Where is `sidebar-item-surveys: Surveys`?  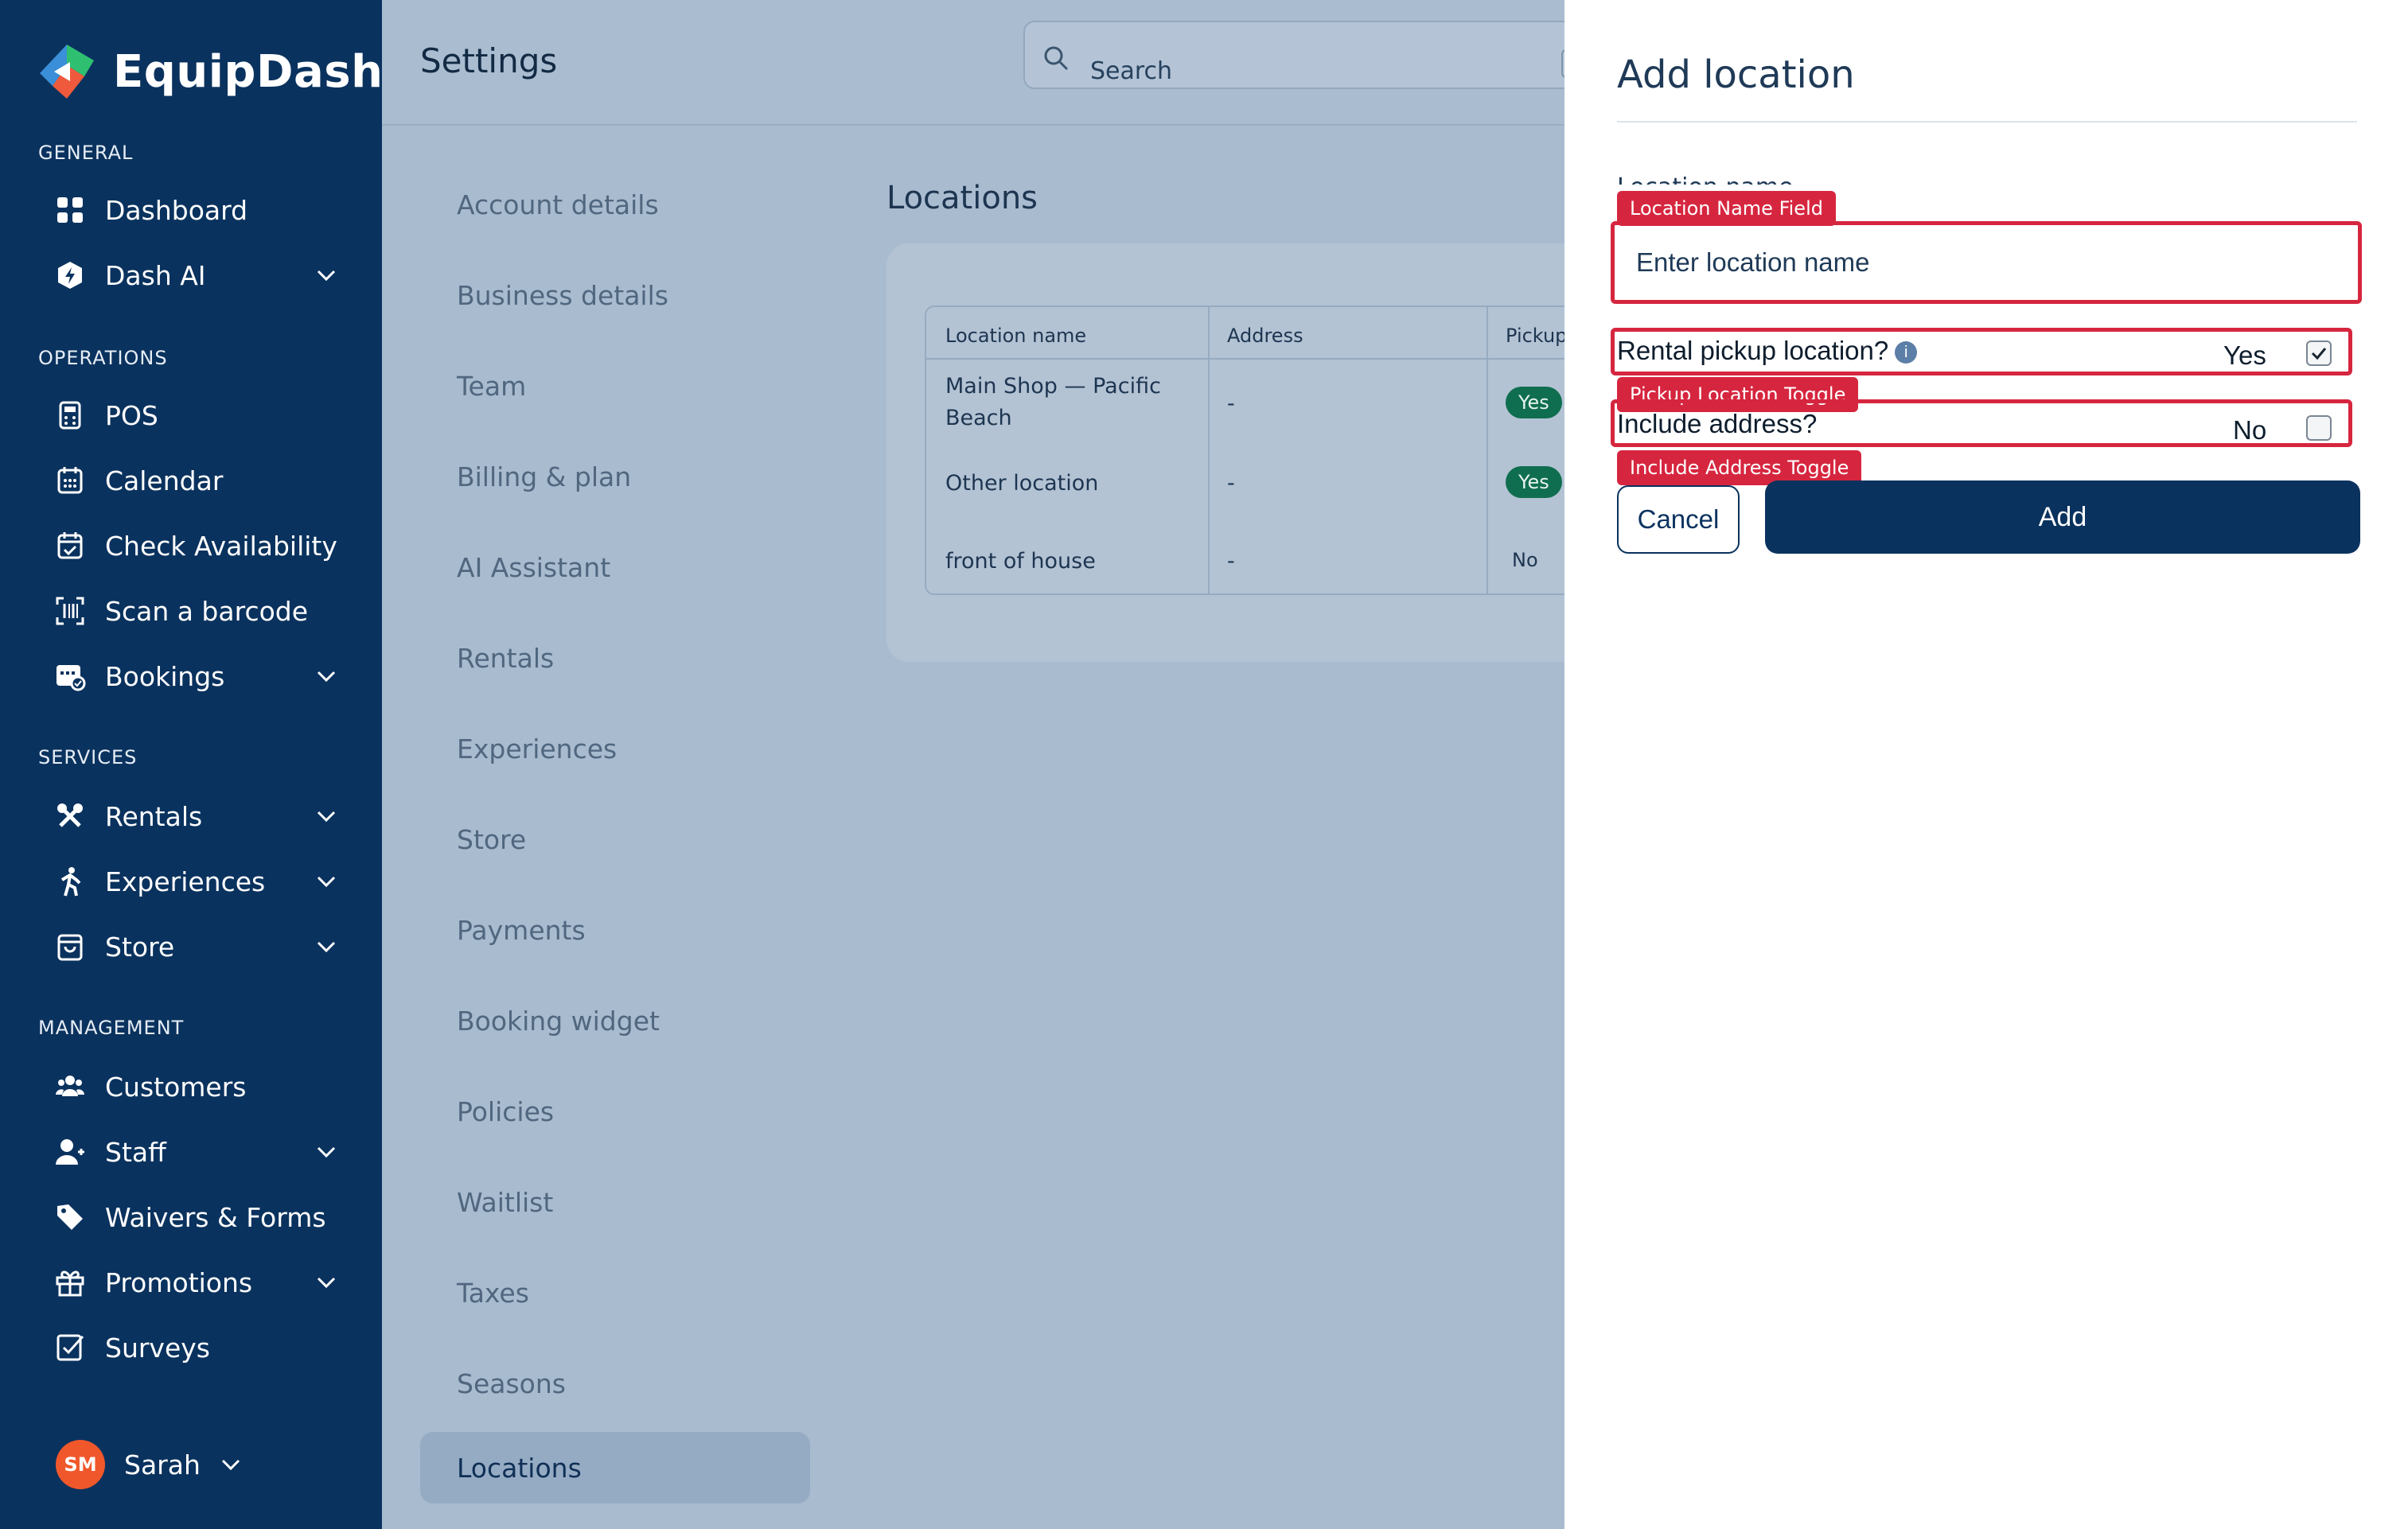 sidebar-item-surveys: Surveys is located at coordinates (194, 1347).